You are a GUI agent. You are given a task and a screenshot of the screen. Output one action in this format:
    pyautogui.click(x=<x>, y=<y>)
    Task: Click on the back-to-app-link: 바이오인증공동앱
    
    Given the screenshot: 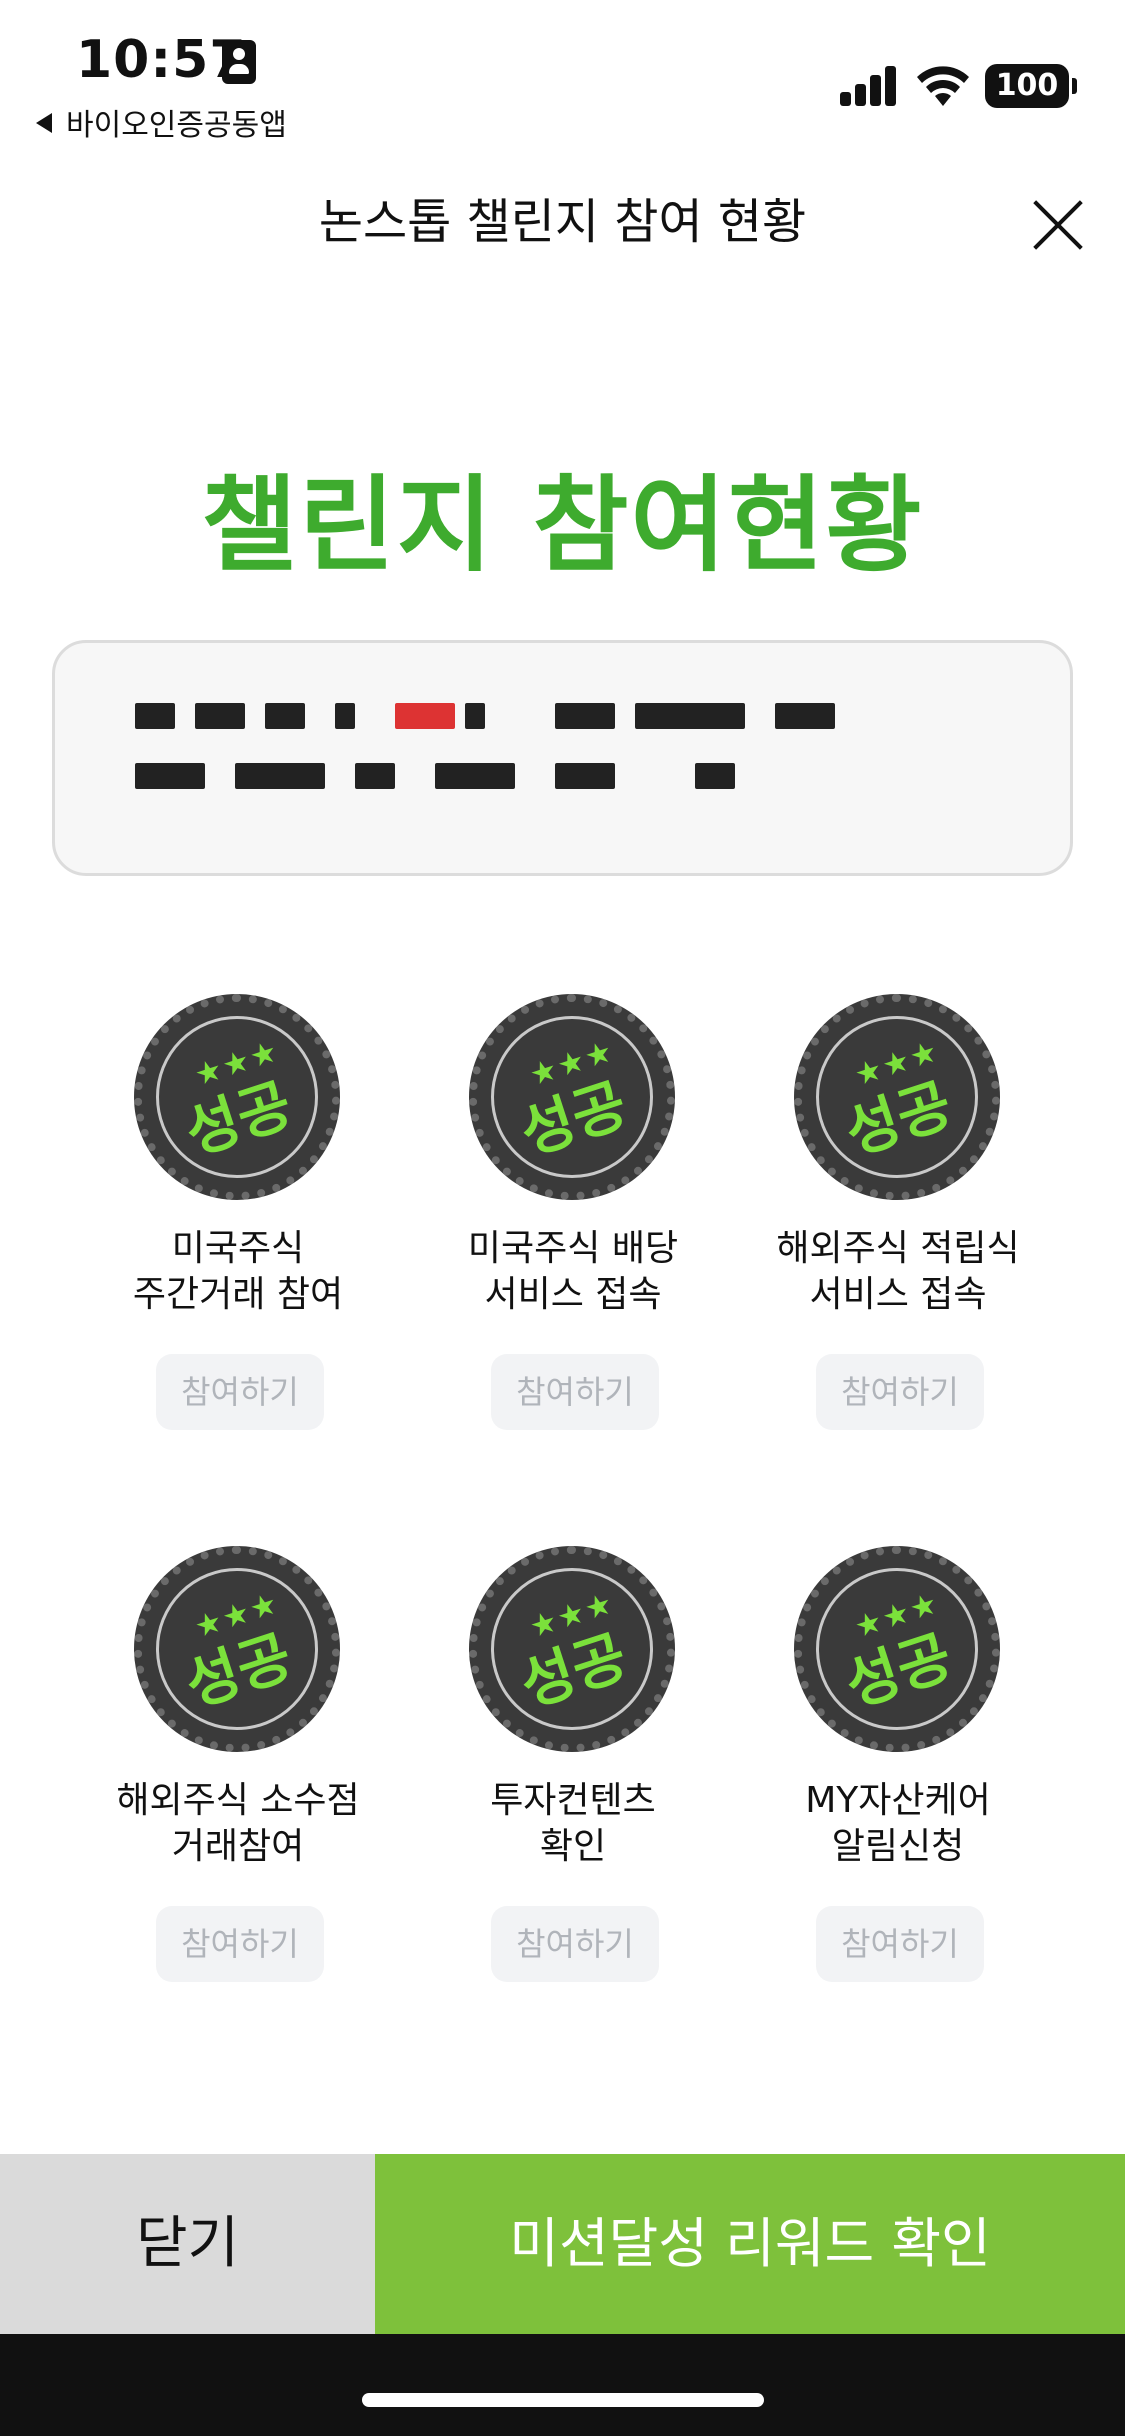 What is the action you would take?
    pyautogui.click(x=161, y=122)
    